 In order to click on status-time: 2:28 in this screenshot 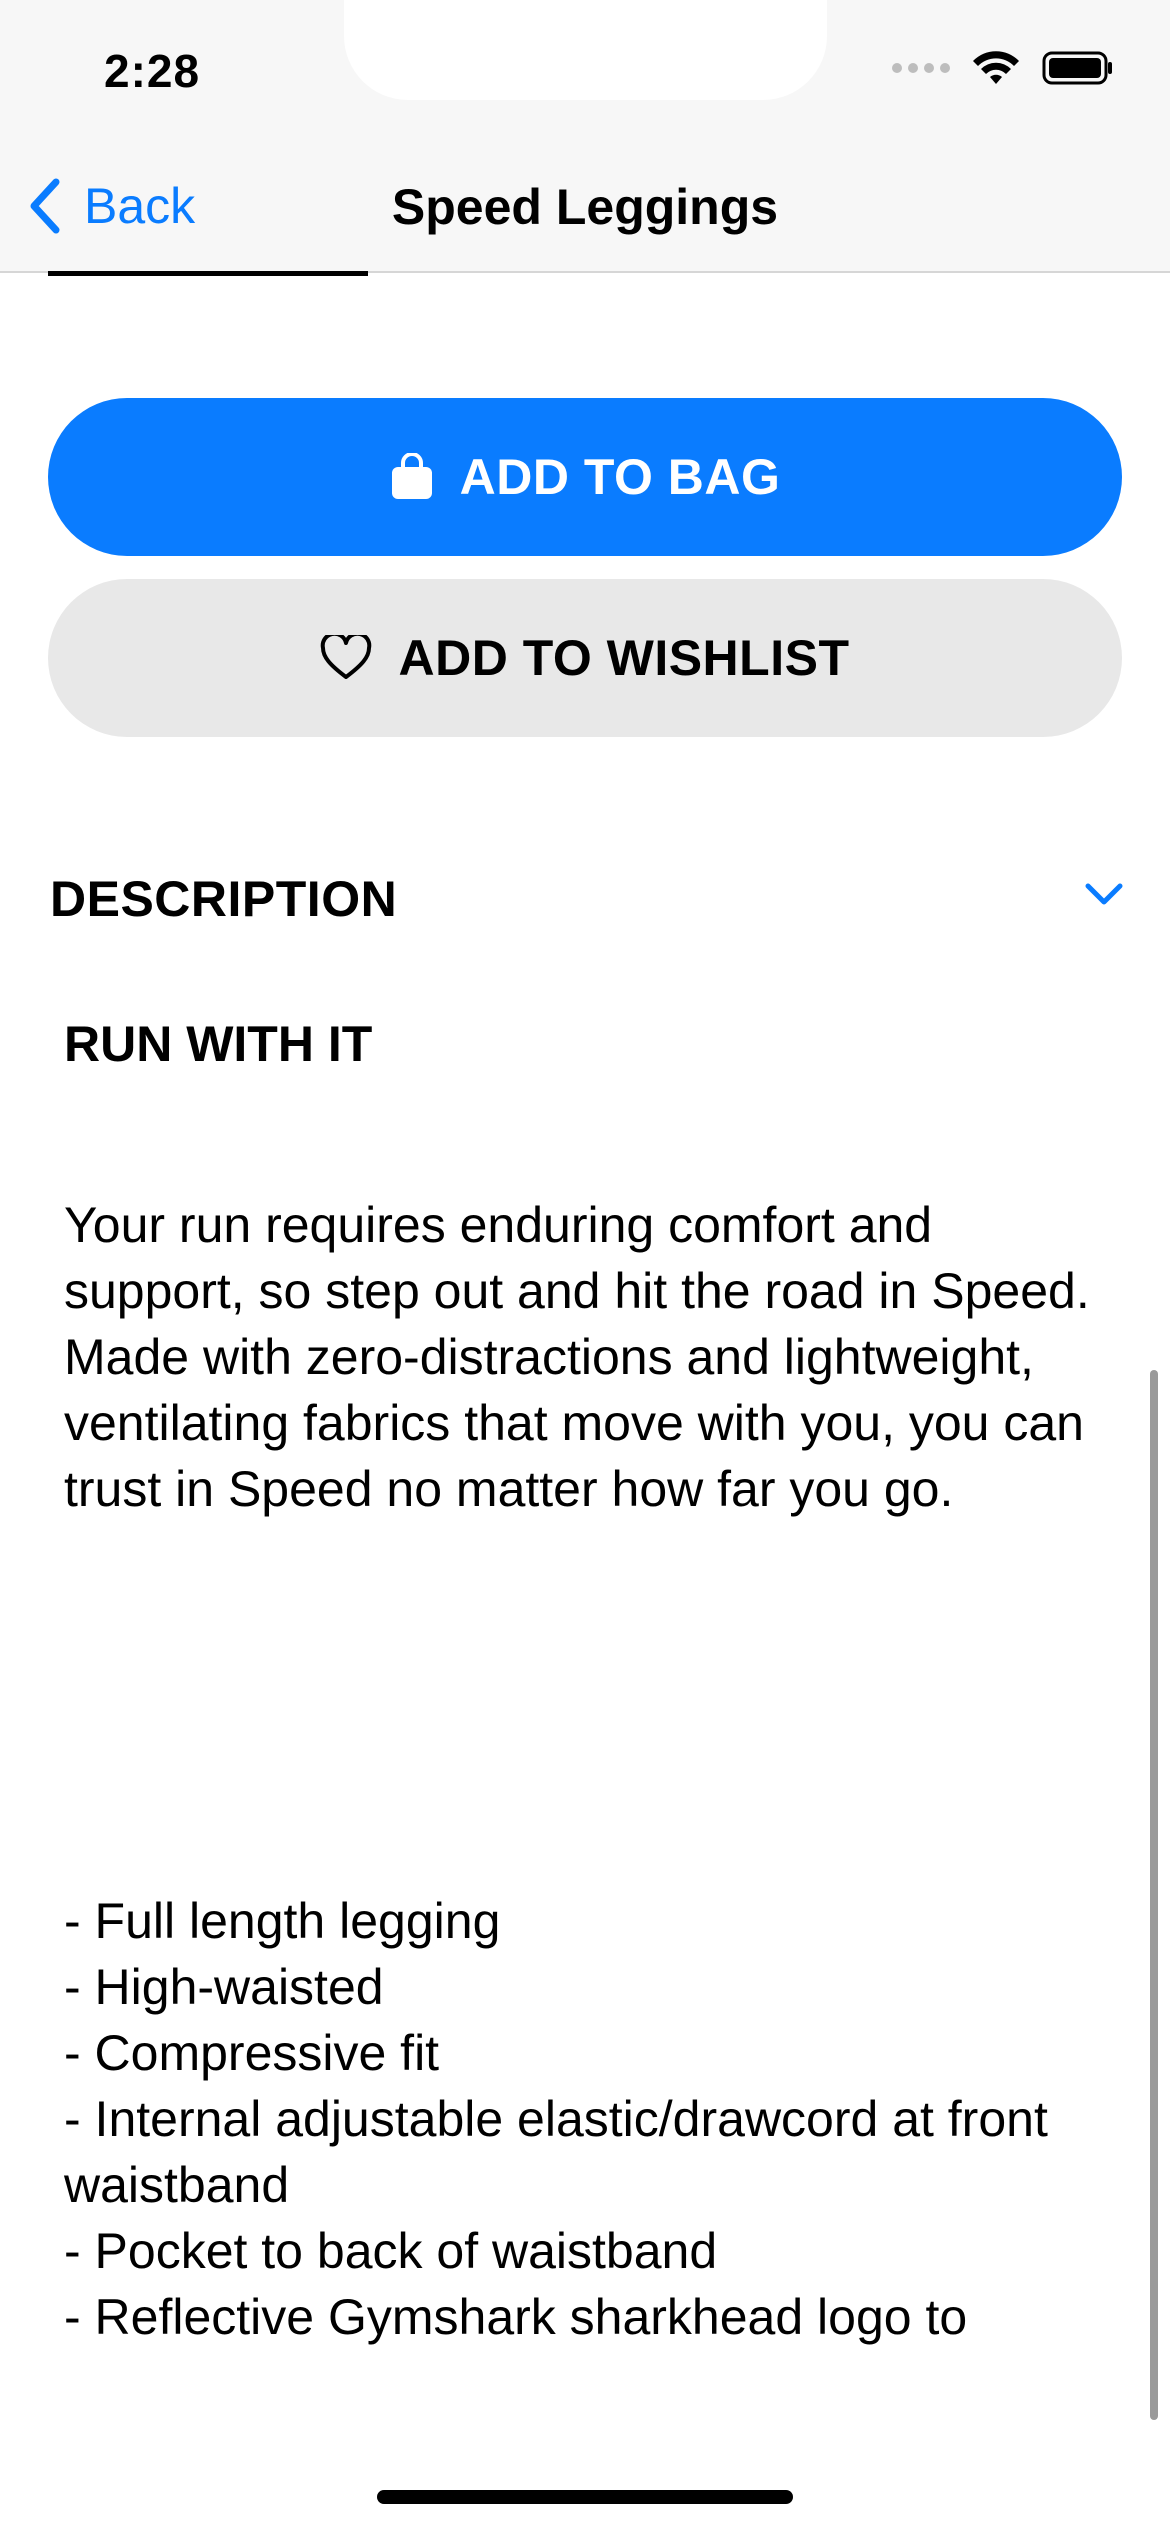, I will do `click(152, 71)`.